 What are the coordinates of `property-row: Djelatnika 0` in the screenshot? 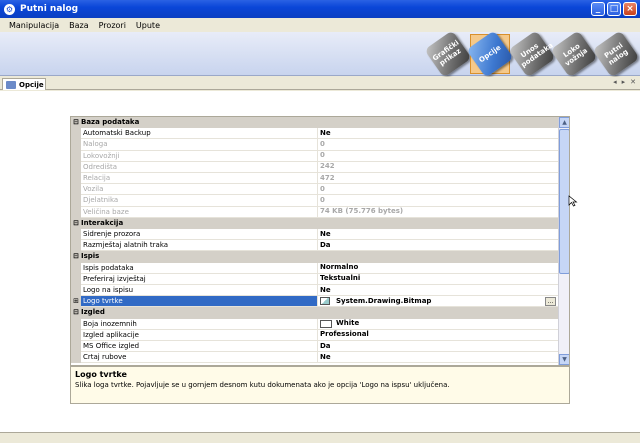 It's located at (314, 201).